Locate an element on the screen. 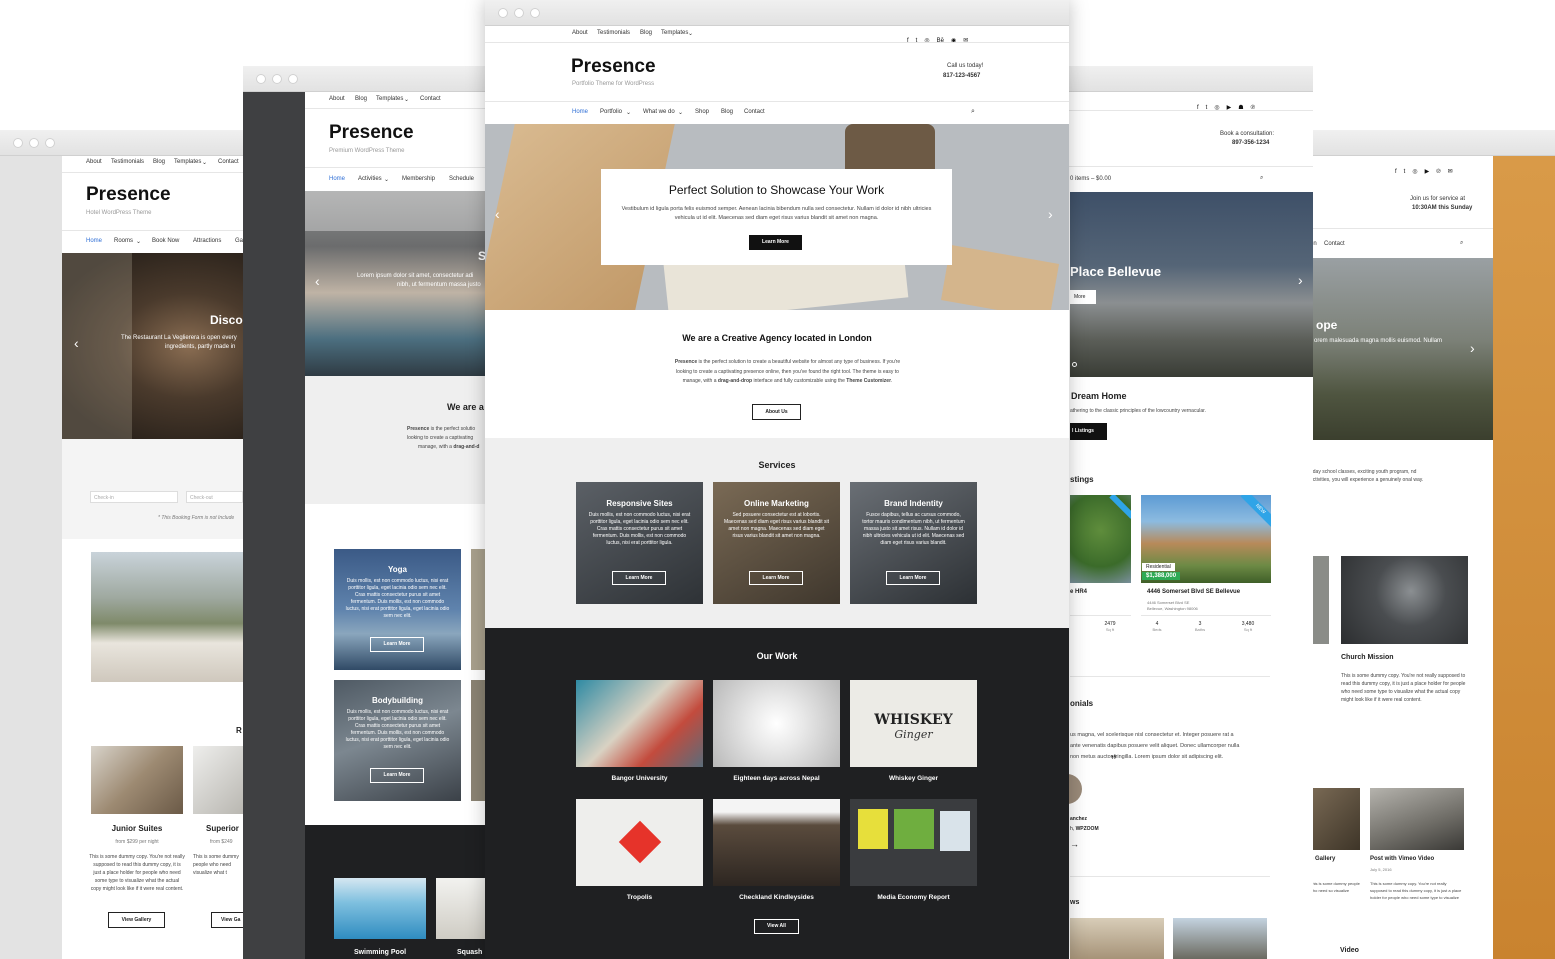 This screenshot has width=1555, height=959. menu-book-now: Book Now is located at coordinates (165, 241).